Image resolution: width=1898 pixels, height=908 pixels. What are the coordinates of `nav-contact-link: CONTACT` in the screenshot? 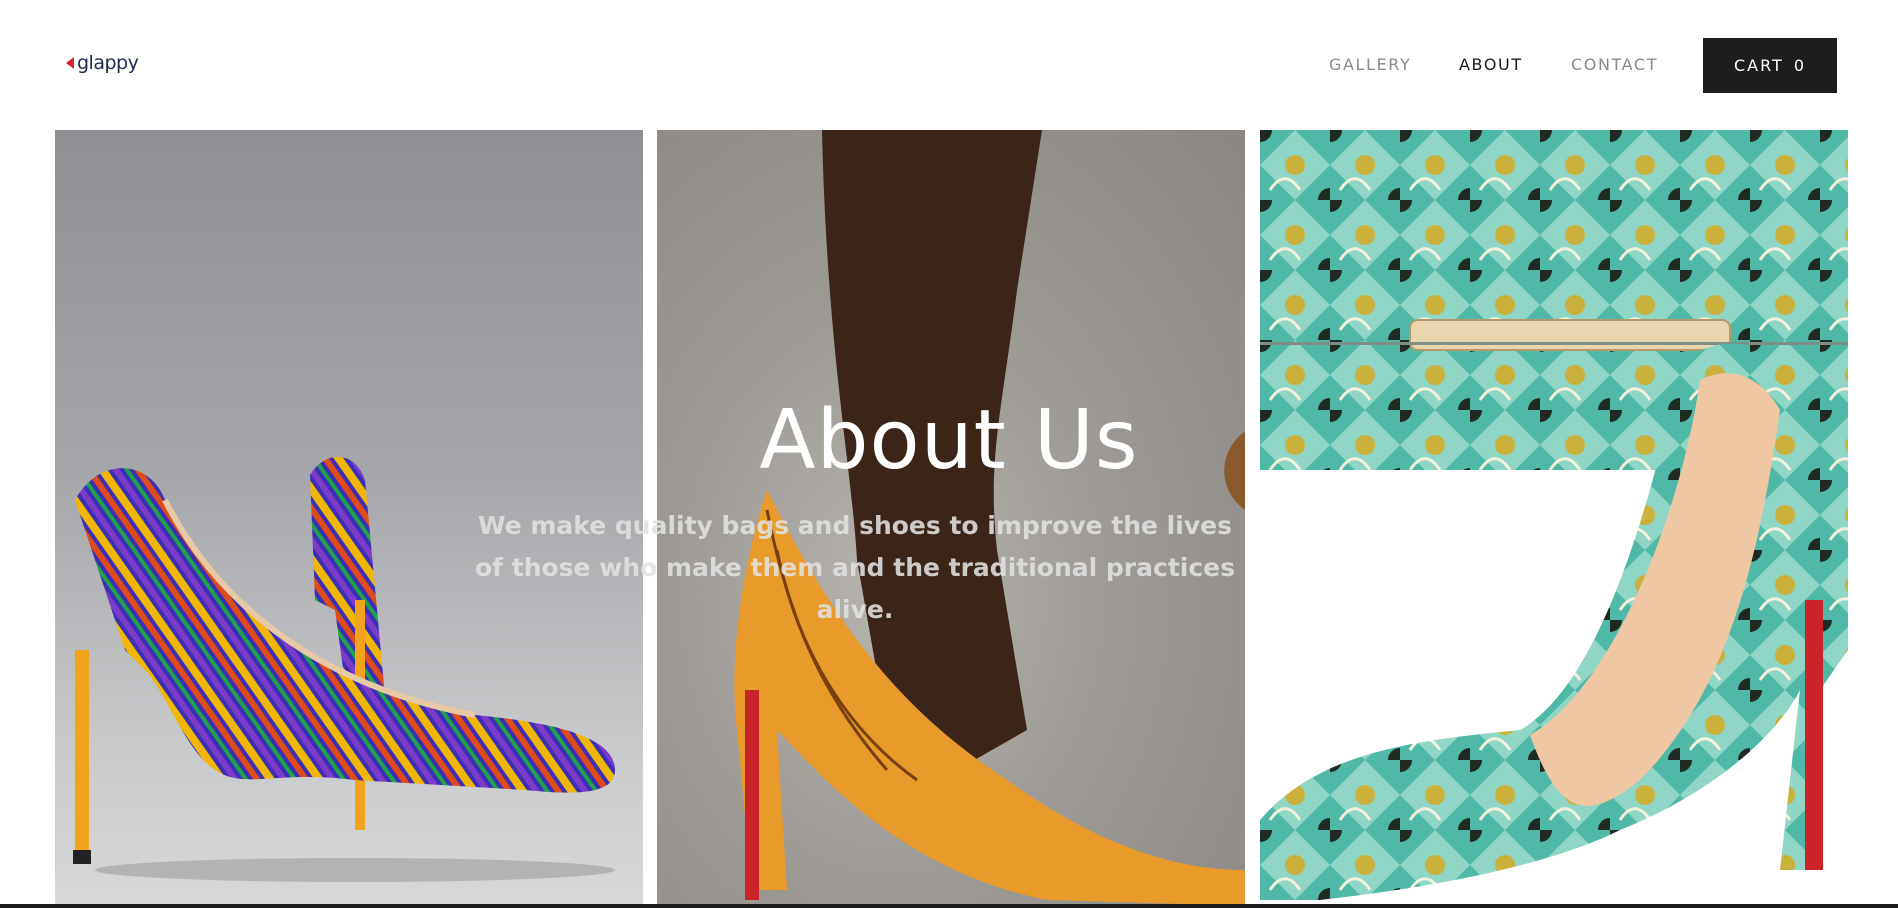 It's located at (1614, 64).